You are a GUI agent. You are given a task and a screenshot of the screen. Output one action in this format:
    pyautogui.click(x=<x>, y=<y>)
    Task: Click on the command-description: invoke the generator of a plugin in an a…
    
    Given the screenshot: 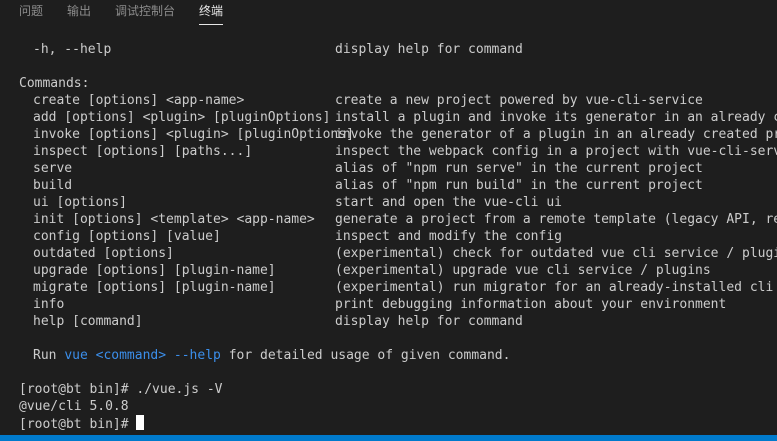 What is the action you would take?
    pyautogui.click(x=556, y=134)
    